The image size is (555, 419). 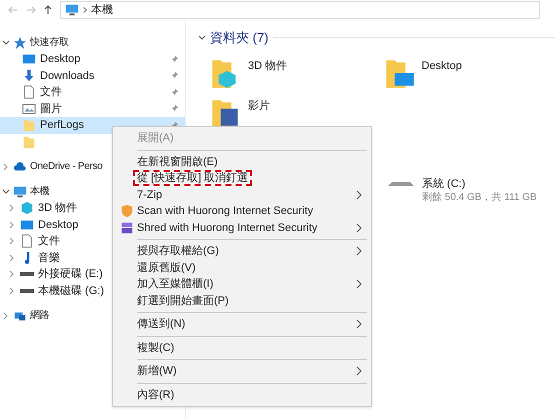 What do you see at coordinates (444, 184) in the screenshot?
I see `drive-label: 系統 (C:)` at bounding box center [444, 184].